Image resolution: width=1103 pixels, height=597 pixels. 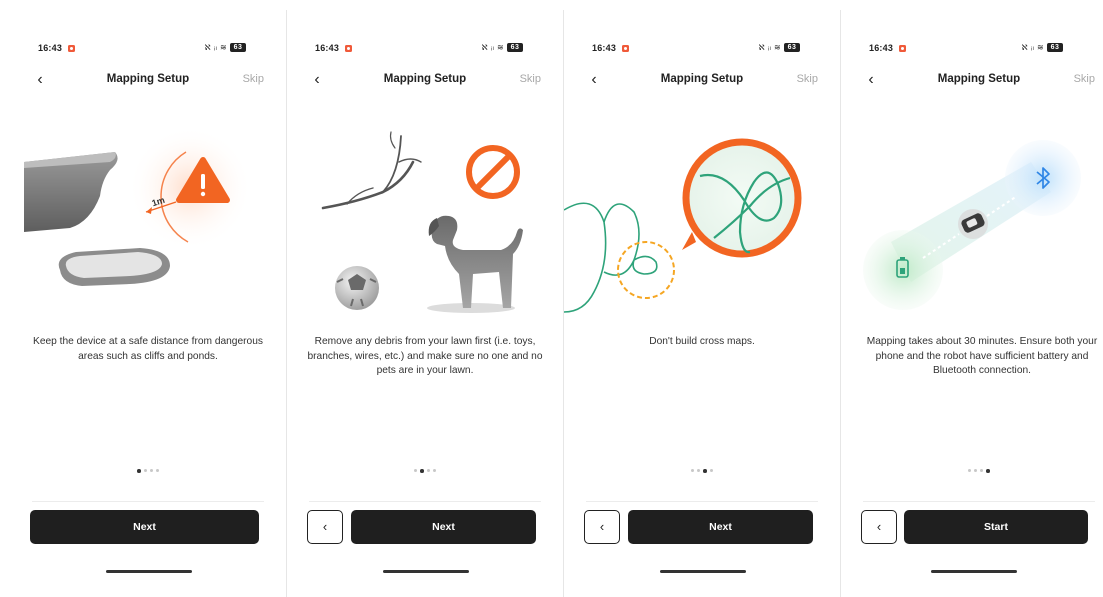 I want to click on path-line, so click(x=585, y=257).